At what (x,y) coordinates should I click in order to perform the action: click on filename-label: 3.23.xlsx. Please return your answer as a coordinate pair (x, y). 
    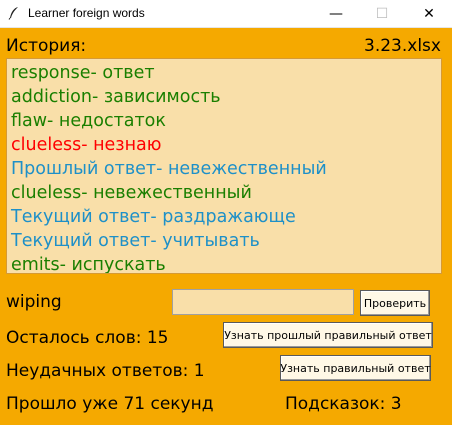
    Looking at the image, I should click on (402, 46).